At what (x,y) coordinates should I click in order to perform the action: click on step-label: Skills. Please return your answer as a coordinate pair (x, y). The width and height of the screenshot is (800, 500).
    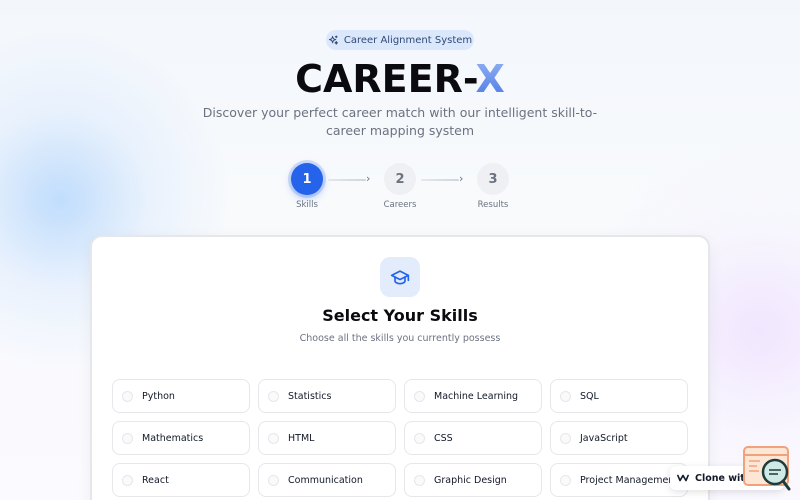
    Looking at the image, I should click on (307, 205).